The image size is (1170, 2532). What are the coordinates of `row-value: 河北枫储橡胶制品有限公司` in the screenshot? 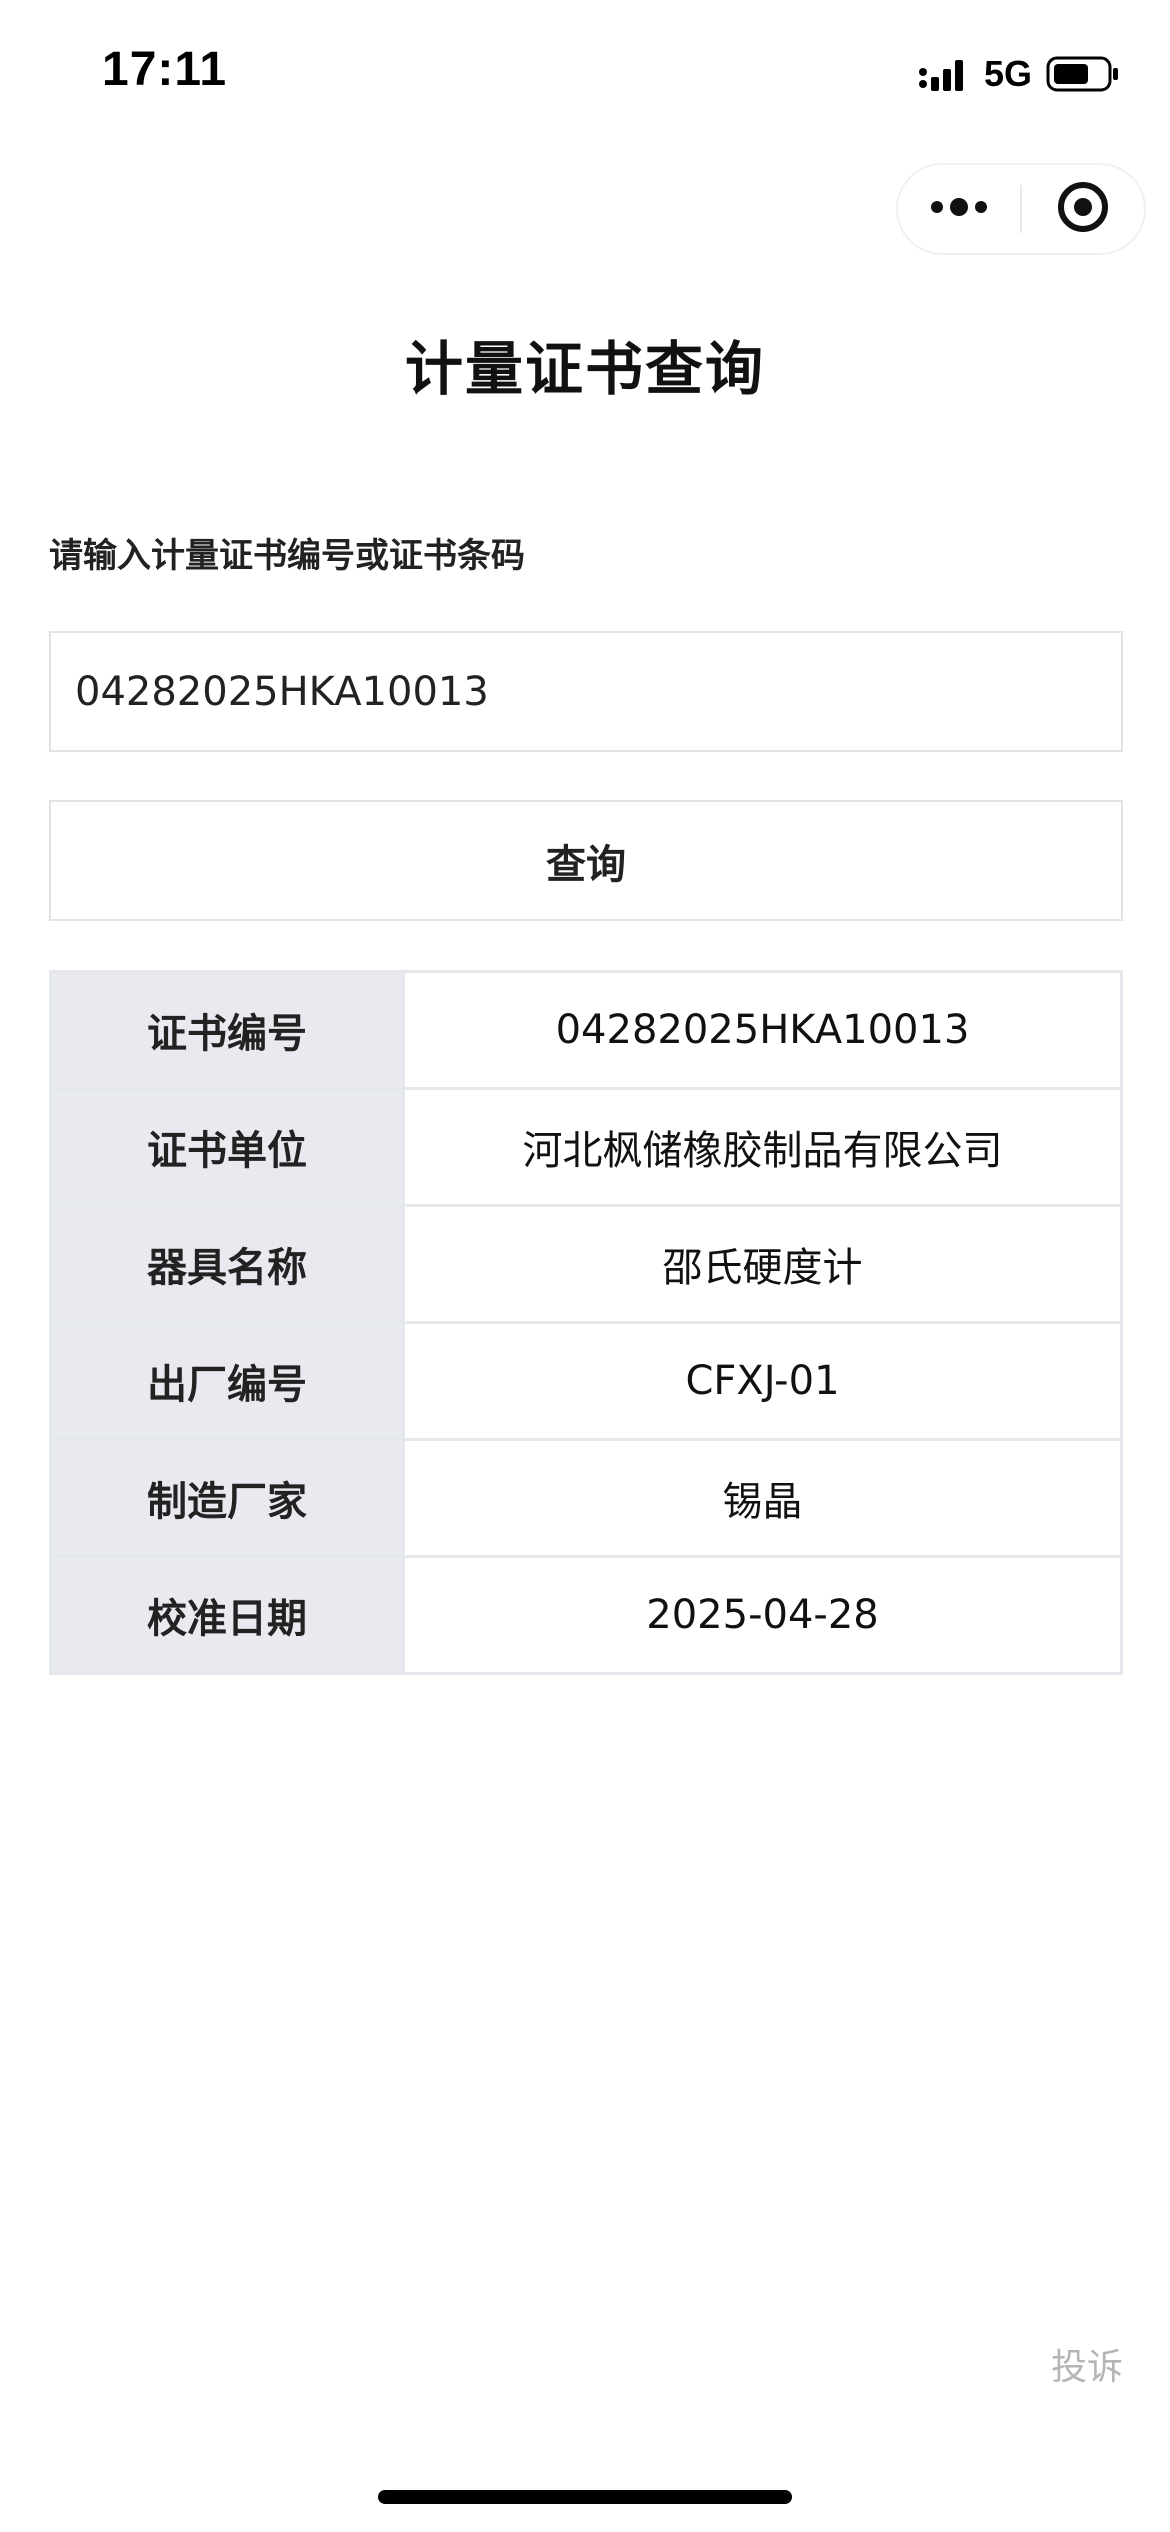 It's located at (762, 1147).